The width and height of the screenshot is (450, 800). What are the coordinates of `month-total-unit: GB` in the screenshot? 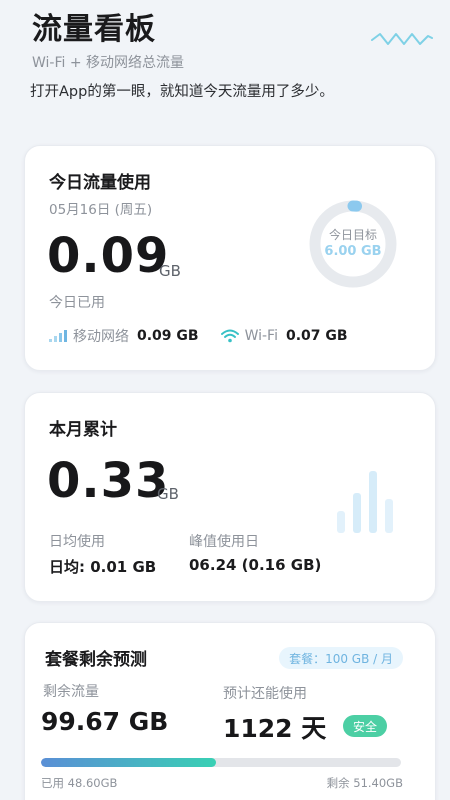 It's located at (168, 494).